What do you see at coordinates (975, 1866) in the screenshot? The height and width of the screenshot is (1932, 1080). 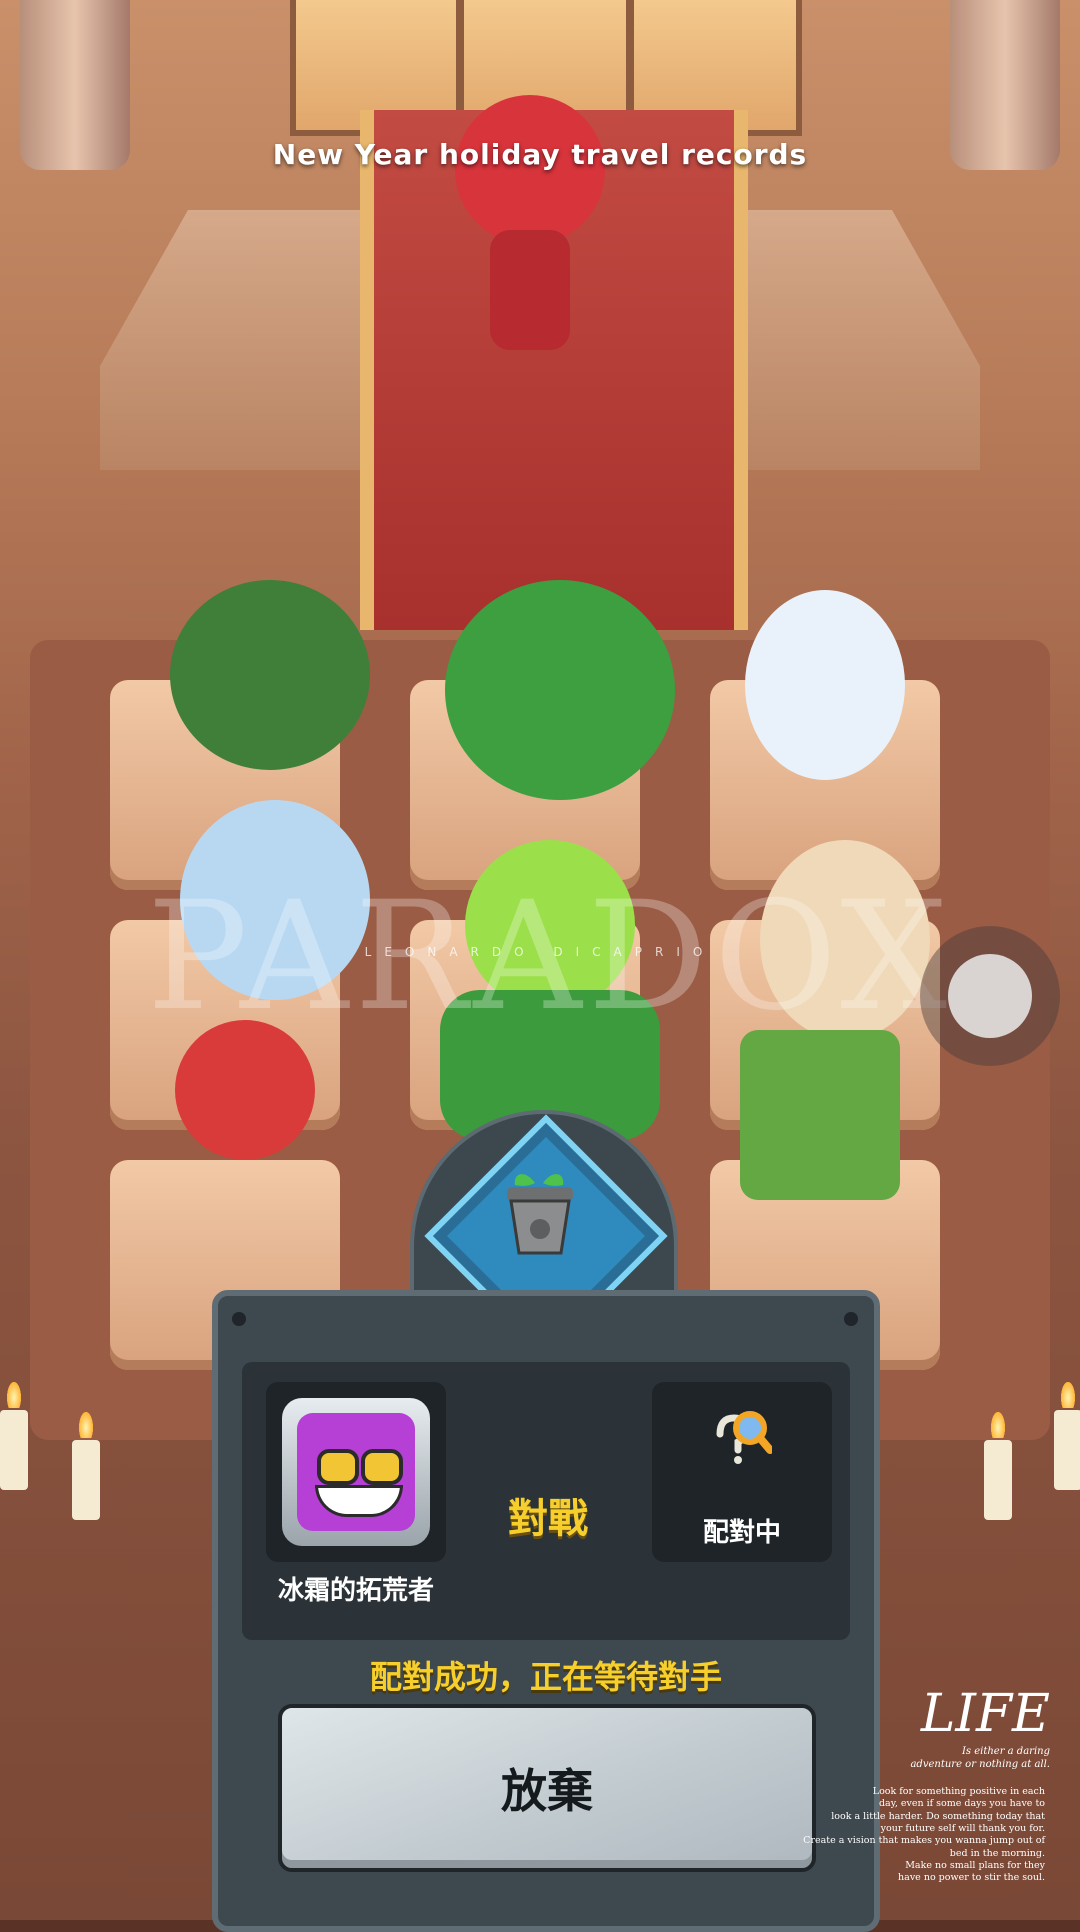 I see `quote-line: Make no small plans for they` at bounding box center [975, 1866].